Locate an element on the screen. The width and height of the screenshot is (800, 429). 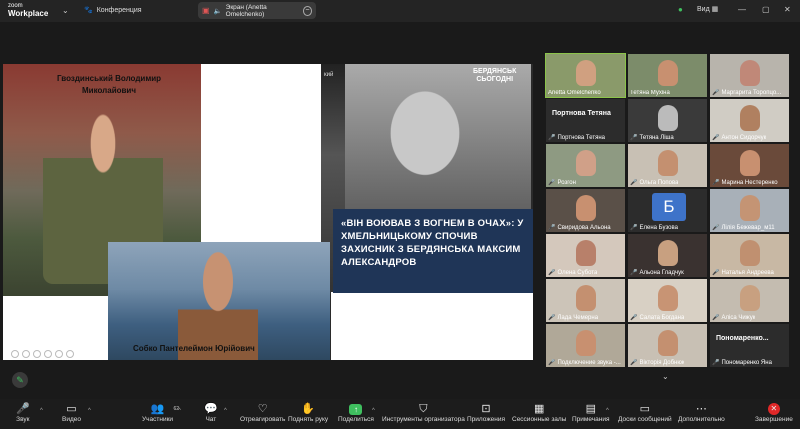
participant-tile: Пономаренко... 🎤 Пономаренко Яна is located at coordinates (749, 345).